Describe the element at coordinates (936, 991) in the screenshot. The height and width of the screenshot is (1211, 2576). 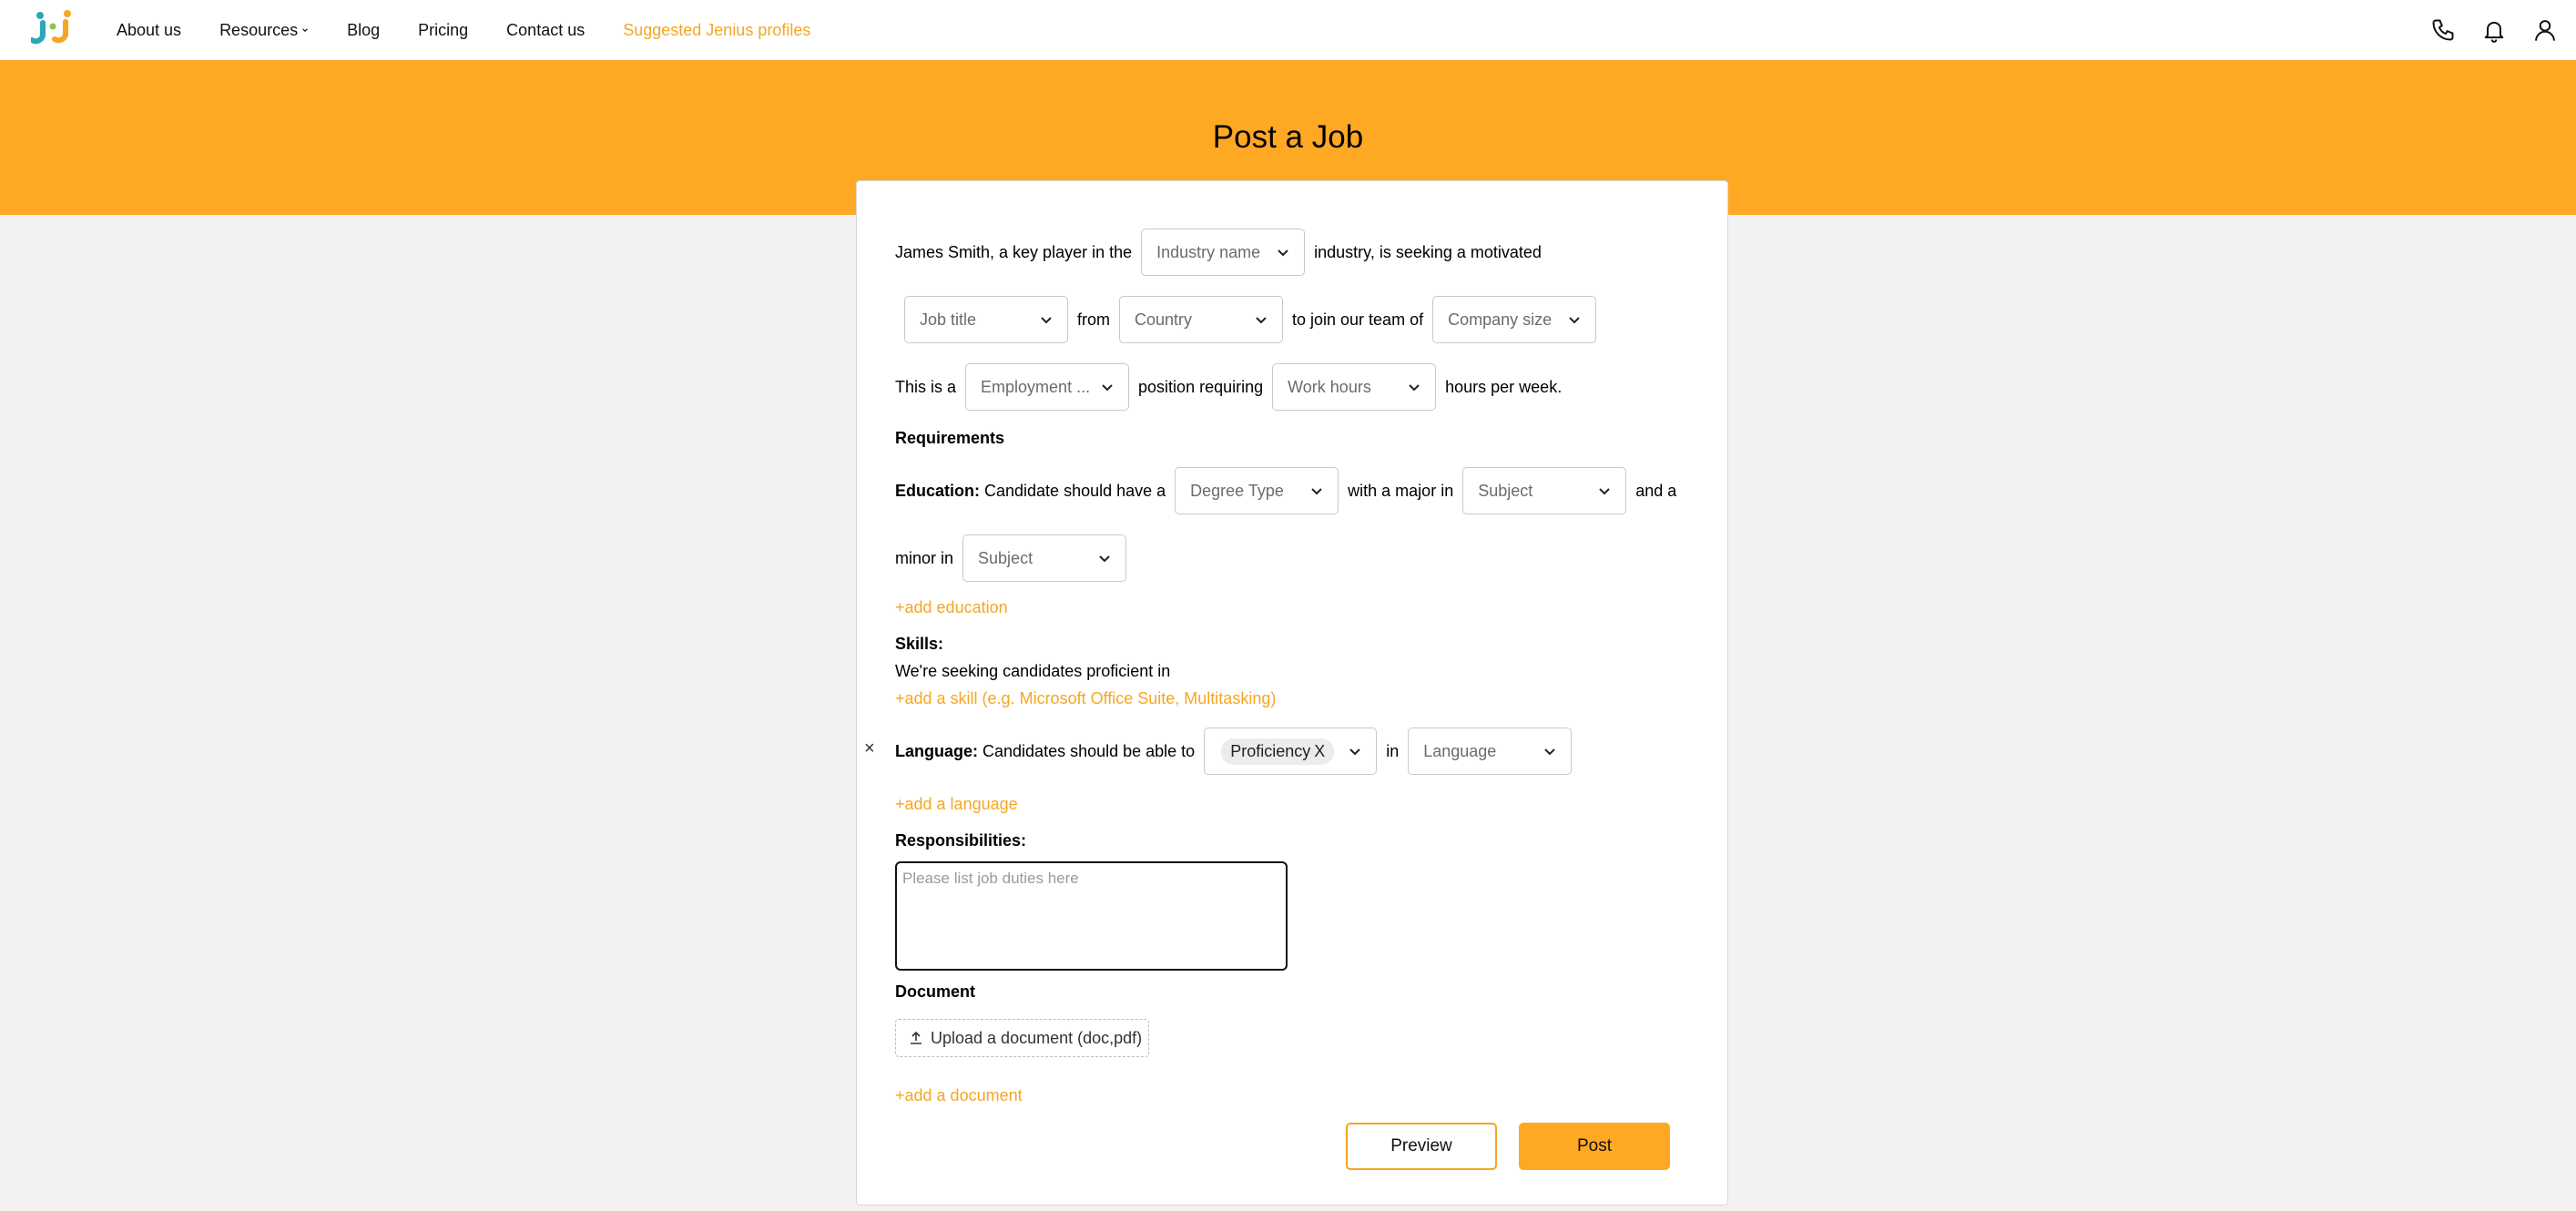
I see `document-label: Document` at that location.